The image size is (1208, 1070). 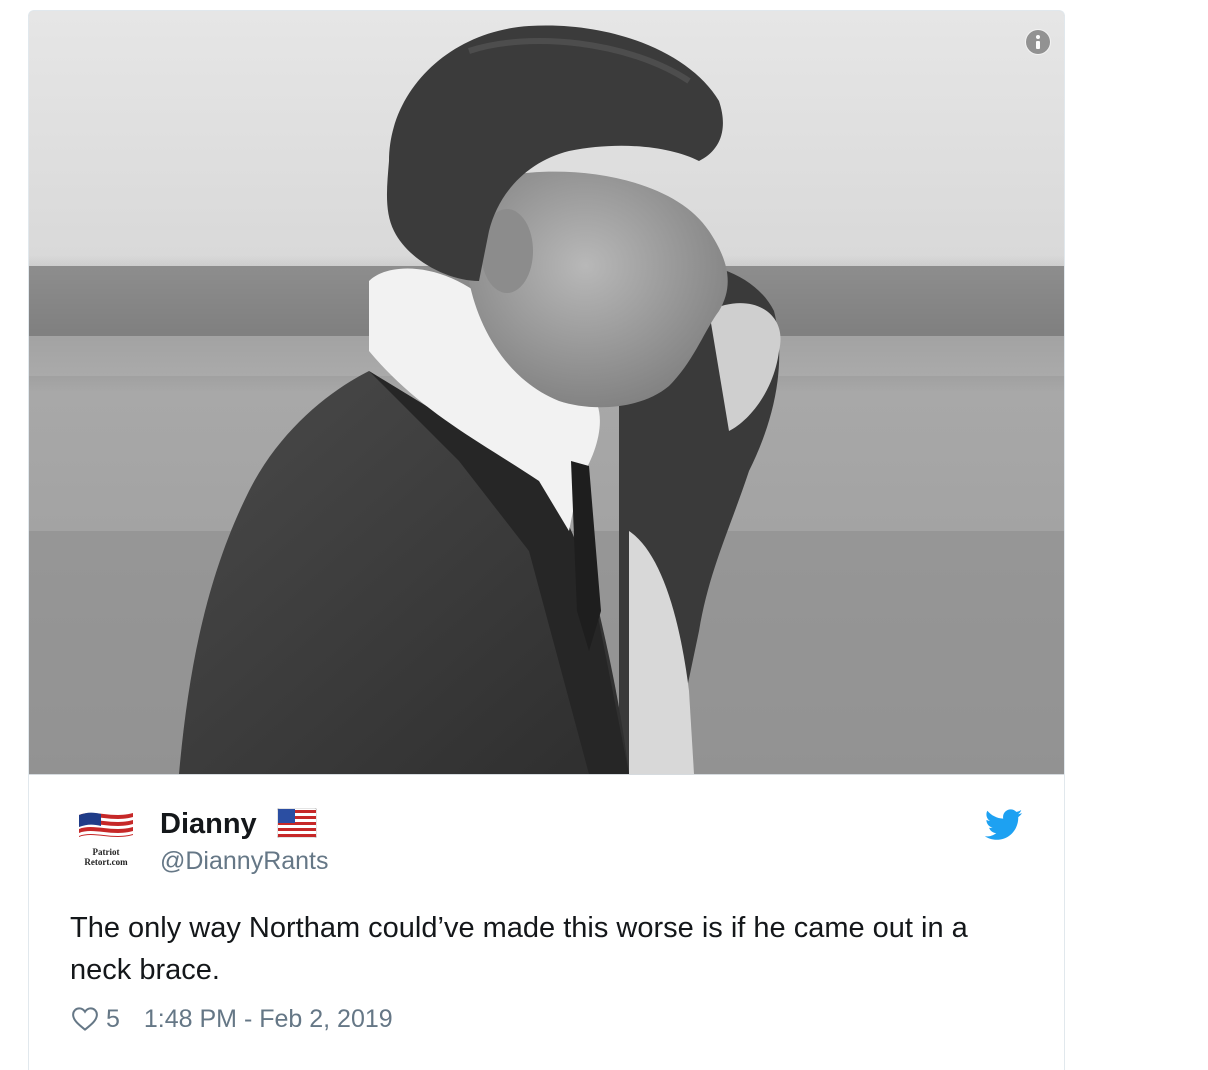 What do you see at coordinates (1038, 42) in the screenshot?
I see `info-icon` at bounding box center [1038, 42].